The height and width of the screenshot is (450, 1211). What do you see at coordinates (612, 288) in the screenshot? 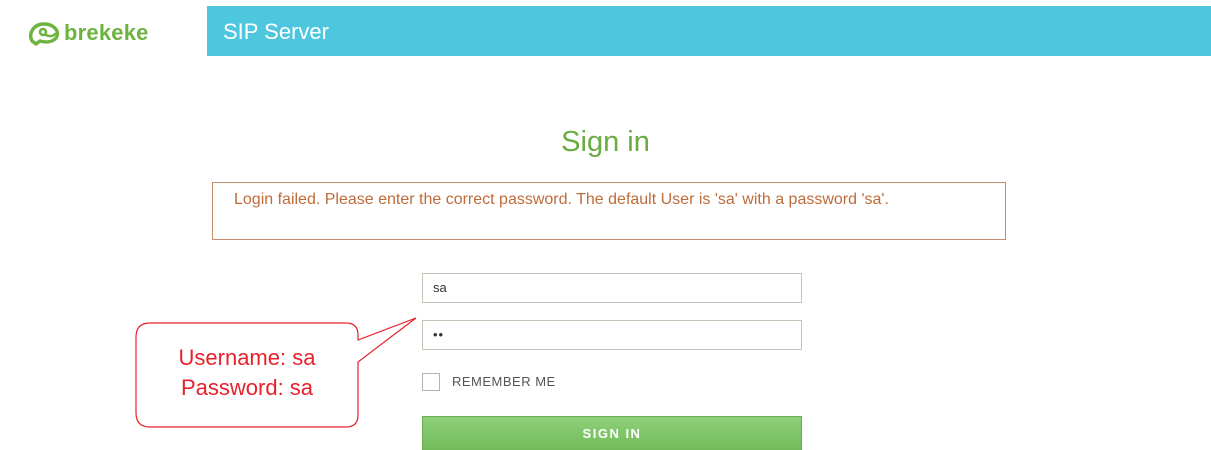
I see `username-field: sa` at bounding box center [612, 288].